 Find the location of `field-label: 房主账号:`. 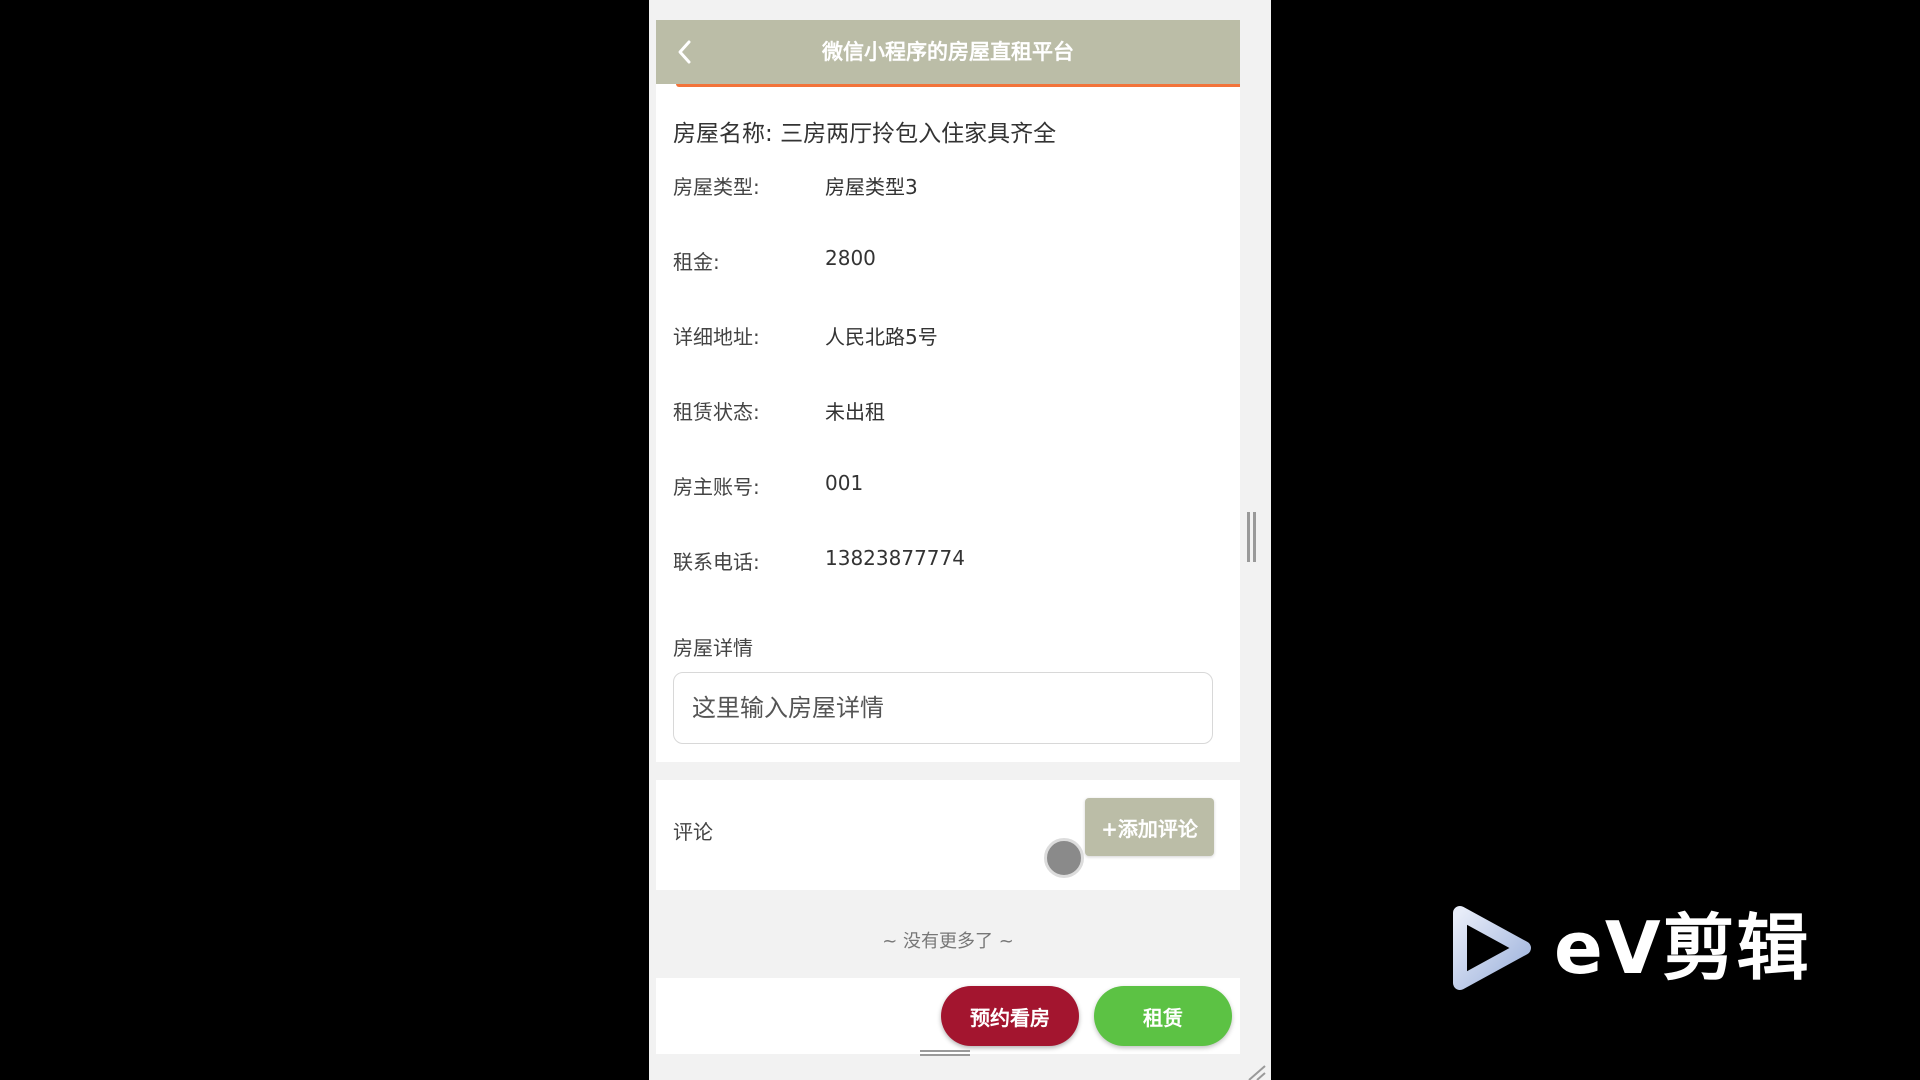

field-label: 房主账号: is located at coordinates (716, 487).